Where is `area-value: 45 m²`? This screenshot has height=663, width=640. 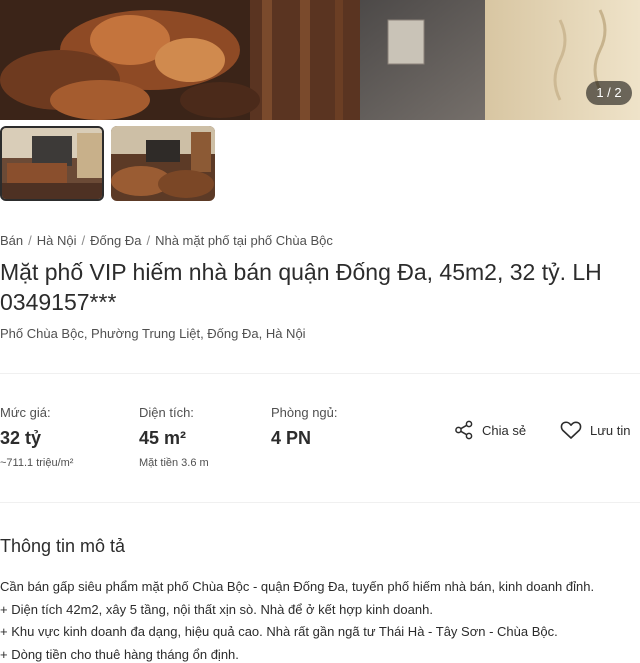
area-value: 45 m² is located at coordinates (163, 438).